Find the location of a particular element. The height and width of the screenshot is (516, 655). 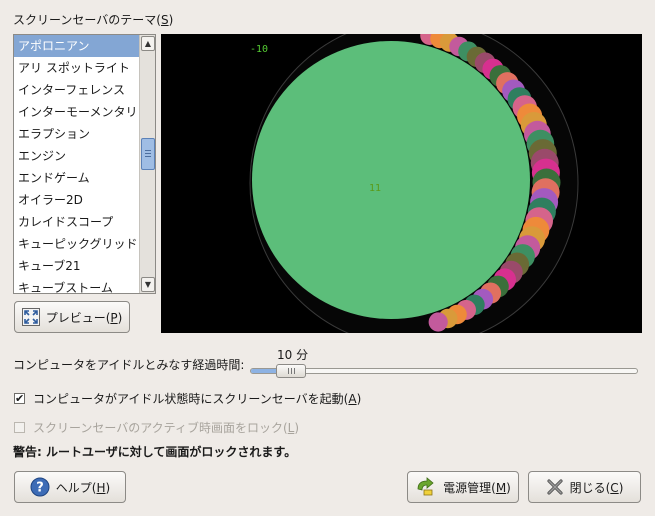

close-x-icon is located at coordinates (555, 487).